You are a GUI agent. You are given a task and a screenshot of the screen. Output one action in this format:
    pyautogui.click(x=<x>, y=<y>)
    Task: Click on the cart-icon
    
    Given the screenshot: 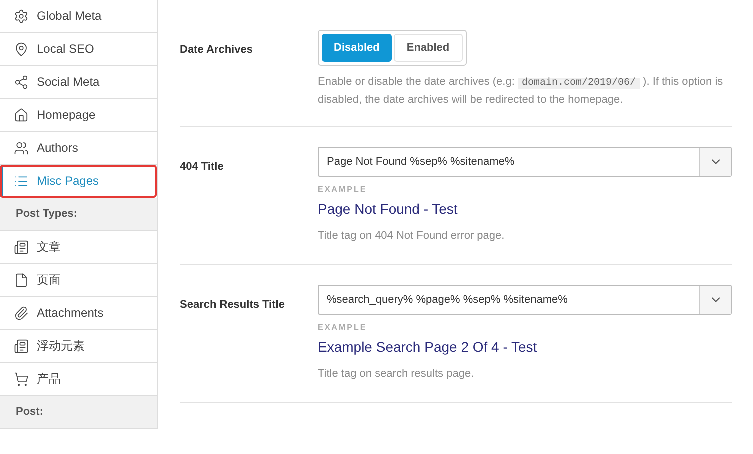 What is the action you would take?
    pyautogui.click(x=21, y=379)
    